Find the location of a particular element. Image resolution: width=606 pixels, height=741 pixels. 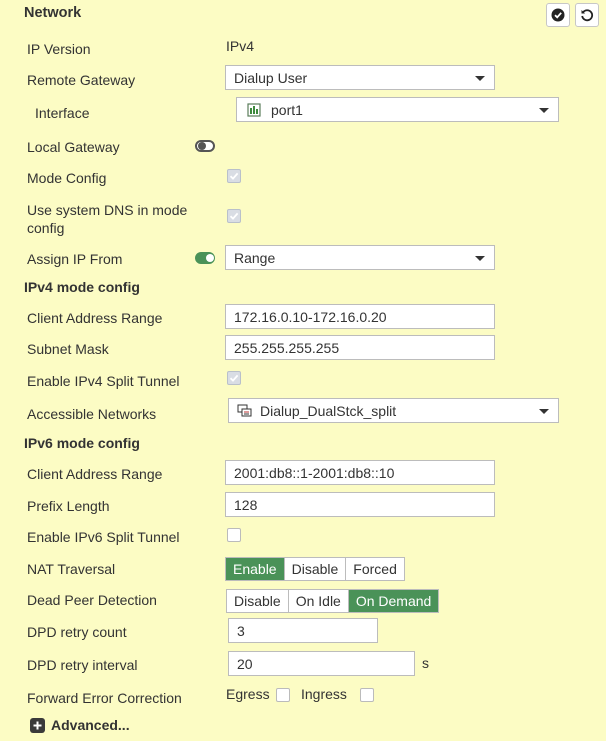

apply-button is located at coordinates (558, 15).